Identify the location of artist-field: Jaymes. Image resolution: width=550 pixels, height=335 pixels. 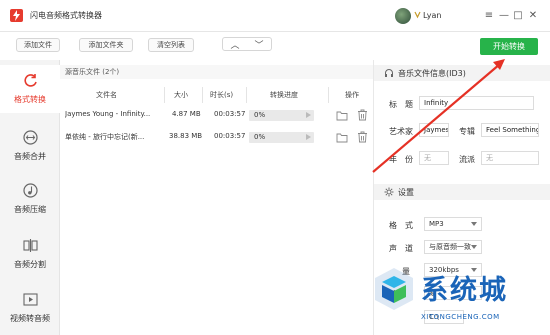
(434, 130).